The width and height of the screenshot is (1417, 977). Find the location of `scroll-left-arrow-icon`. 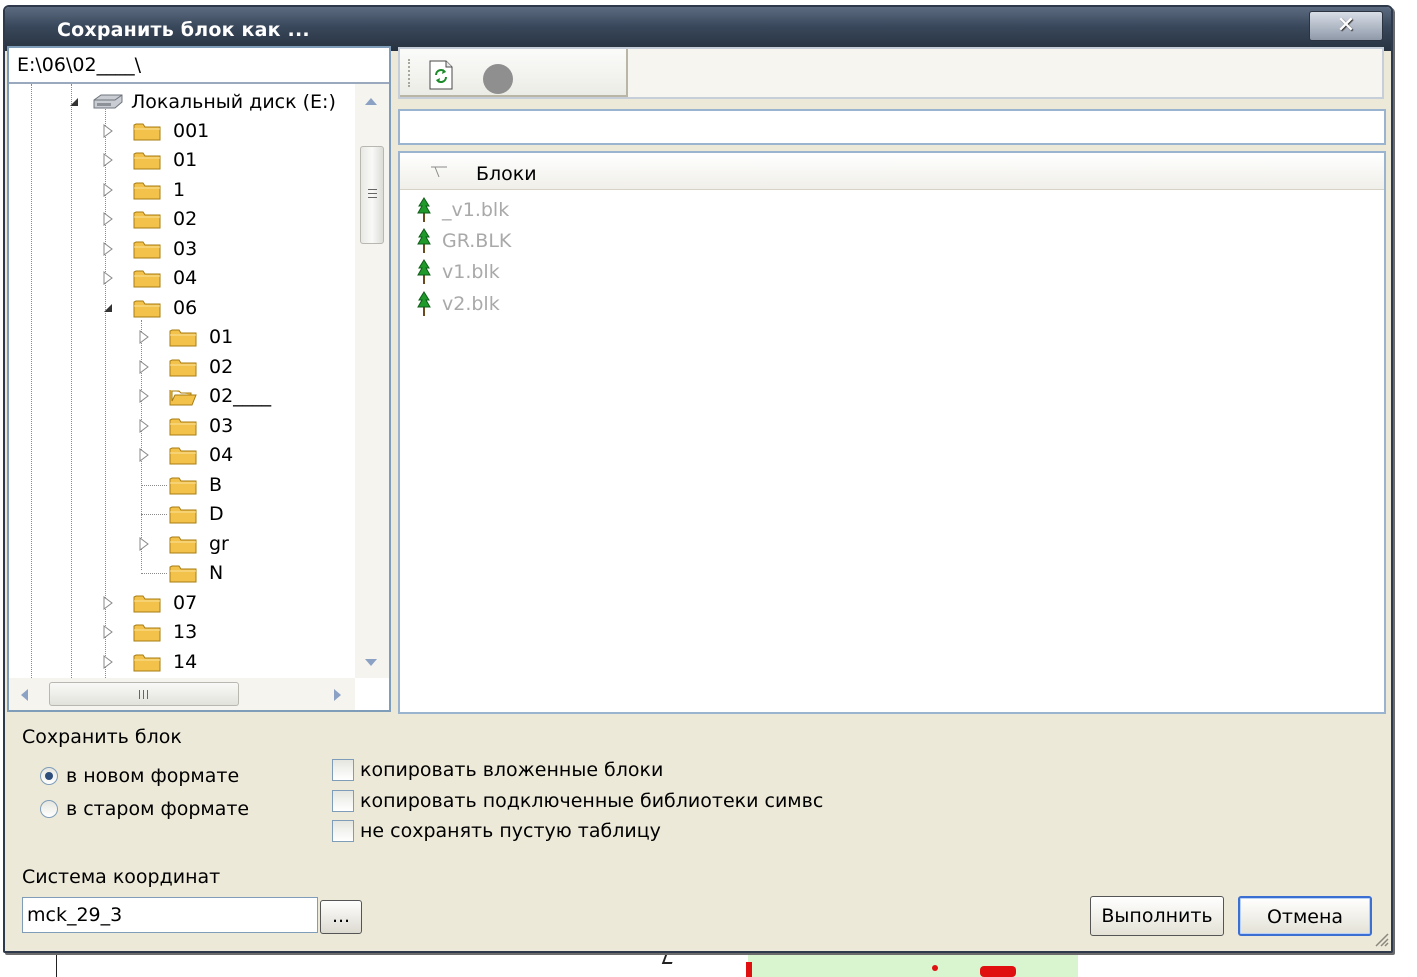

scroll-left-arrow-icon is located at coordinates (24, 695).